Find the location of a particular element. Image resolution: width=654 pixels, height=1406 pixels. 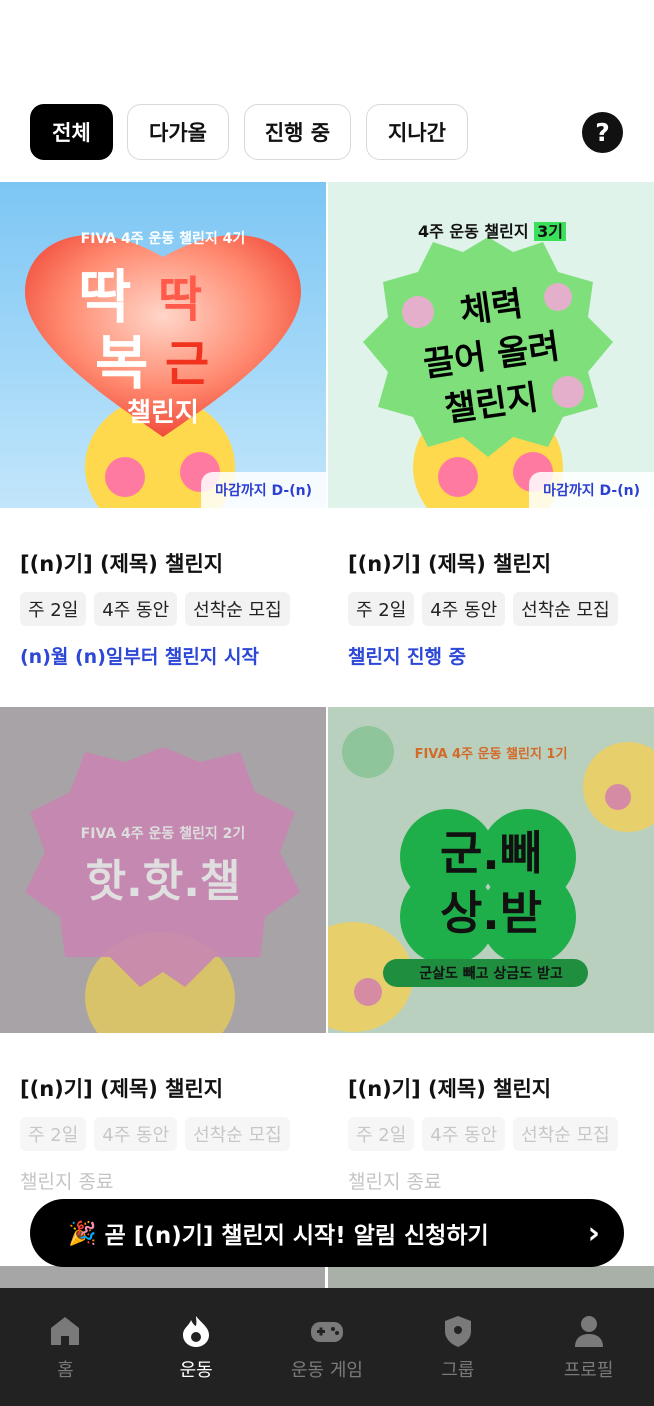

challenge-art-word: 딱 is located at coordinates (180, 300).